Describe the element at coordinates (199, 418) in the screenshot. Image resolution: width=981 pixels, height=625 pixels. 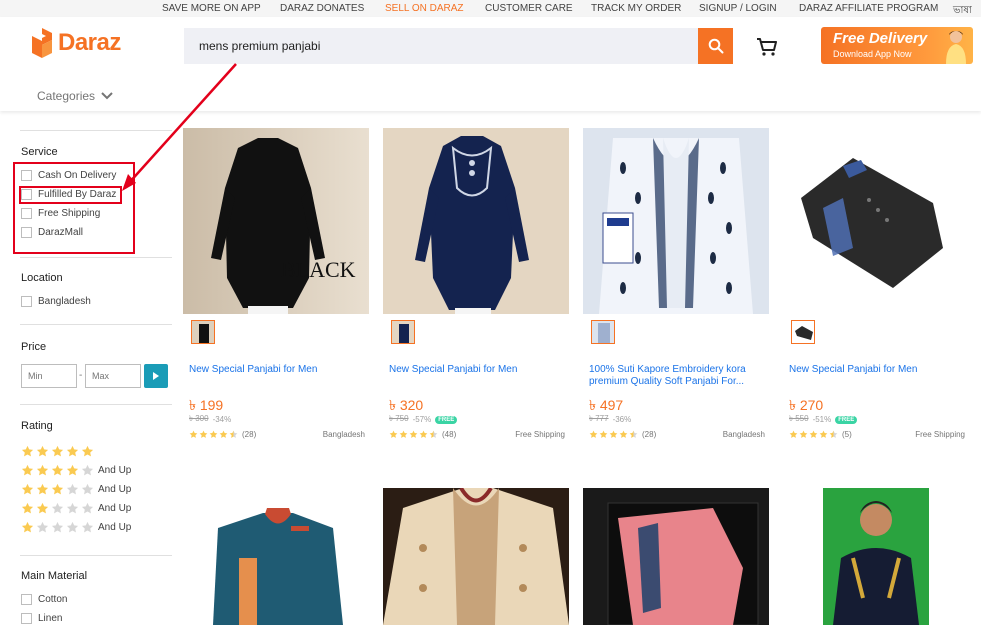
I see `original-price: ৳ 300` at that location.